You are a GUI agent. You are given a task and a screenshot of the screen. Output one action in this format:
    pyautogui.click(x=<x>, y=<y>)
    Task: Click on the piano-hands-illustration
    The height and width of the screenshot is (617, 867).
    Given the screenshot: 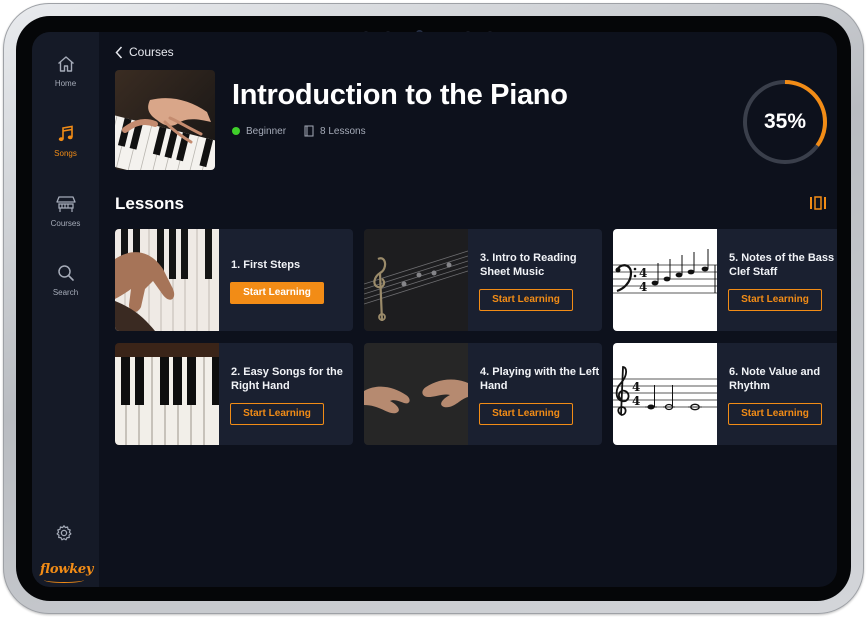 What is the action you would take?
    pyautogui.click(x=165, y=120)
    